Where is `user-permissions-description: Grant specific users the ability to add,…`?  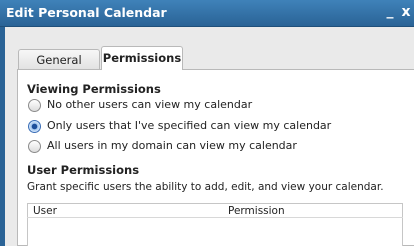 user-permissions-description: Grant specific users the ability to add,… is located at coordinates (205, 187).